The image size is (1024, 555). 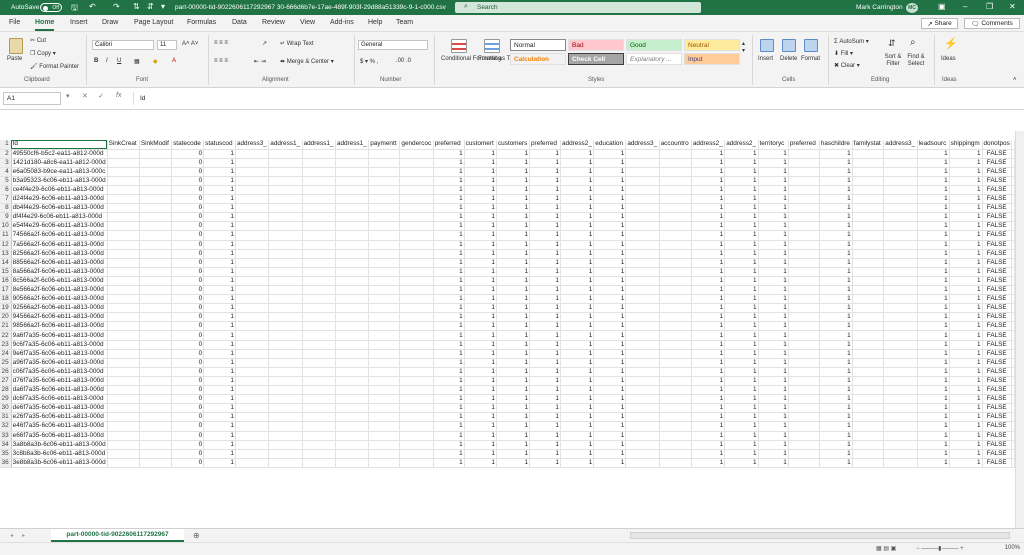 I want to click on id-cell: dc6f7a35-6c06-eb11-a813-000d, so click(x=59, y=399).